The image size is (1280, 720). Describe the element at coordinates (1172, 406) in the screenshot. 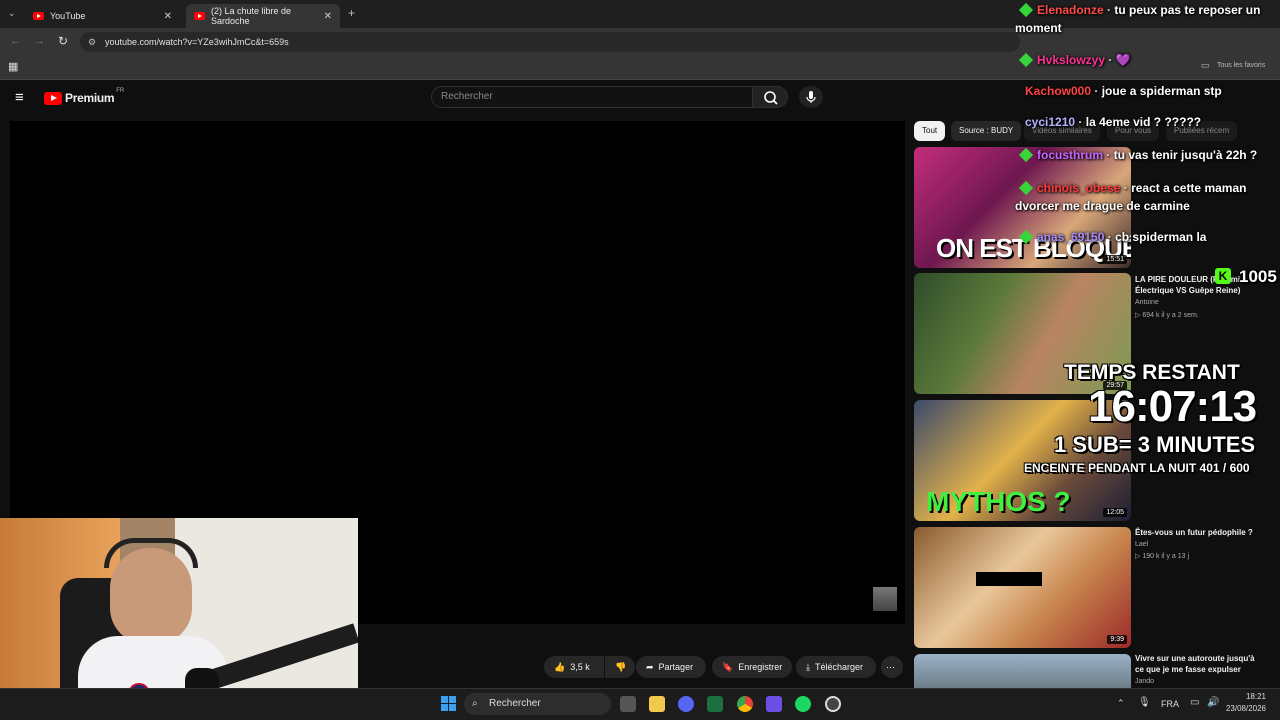

I see `subathon-timer: 16:07:13` at that location.